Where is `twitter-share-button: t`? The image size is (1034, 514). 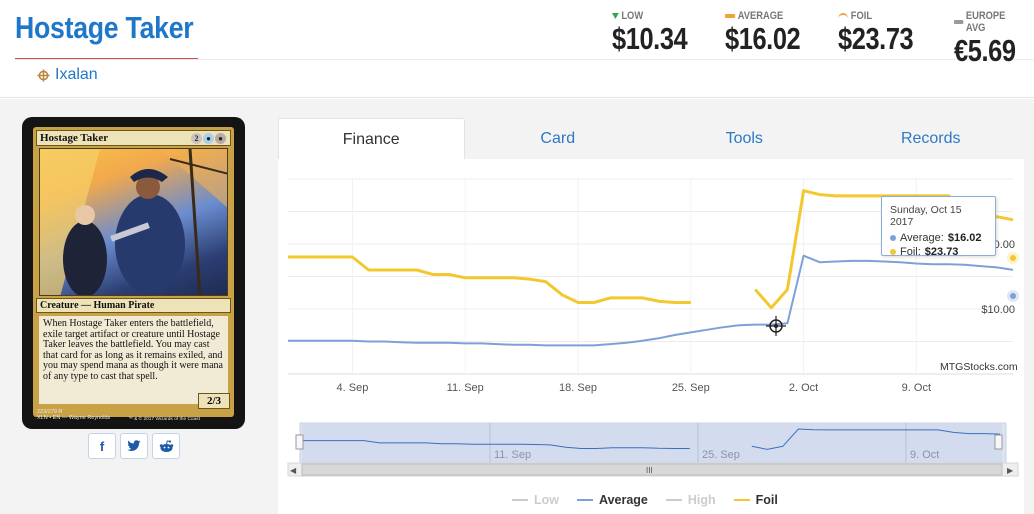 twitter-share-button: t is located at coordinates (134, 446).